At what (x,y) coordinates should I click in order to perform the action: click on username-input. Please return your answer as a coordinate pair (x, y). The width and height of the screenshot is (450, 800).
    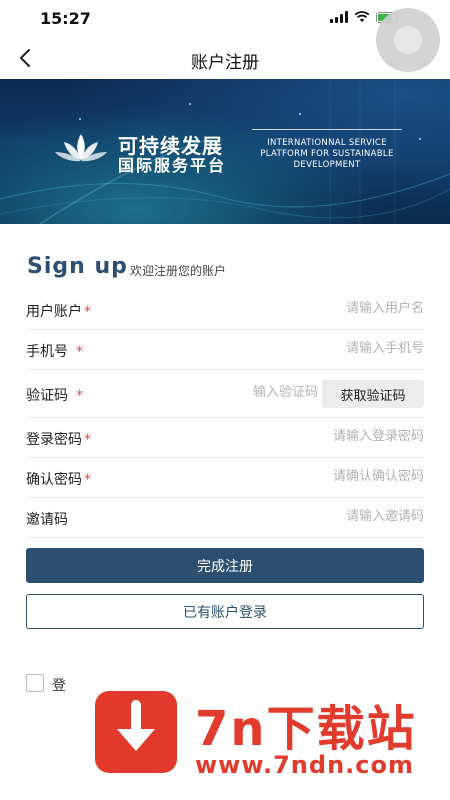
    Looking at the image, I should click on (334, 308).